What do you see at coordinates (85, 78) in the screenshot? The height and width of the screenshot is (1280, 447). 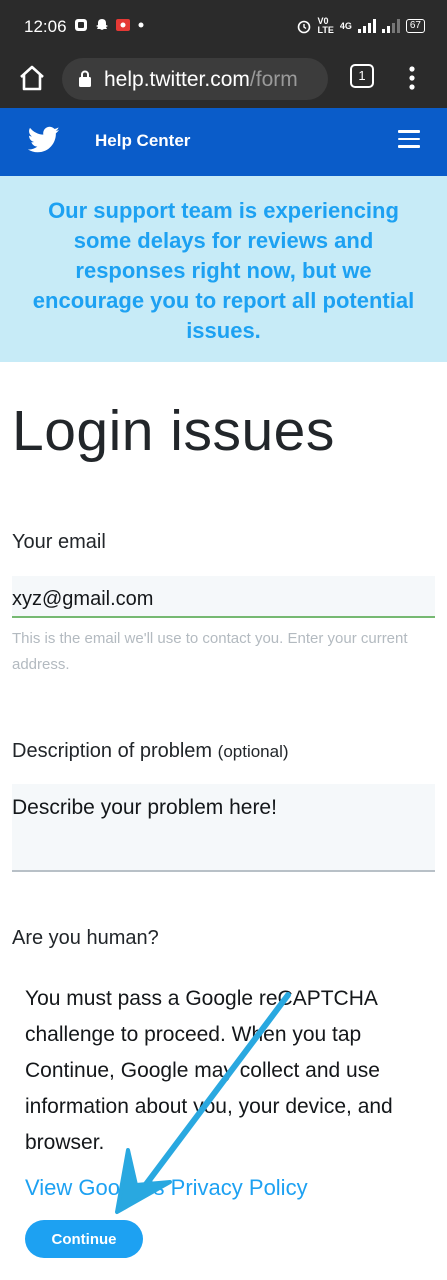 I see `lock-icon` at bounding box center [85, 78].